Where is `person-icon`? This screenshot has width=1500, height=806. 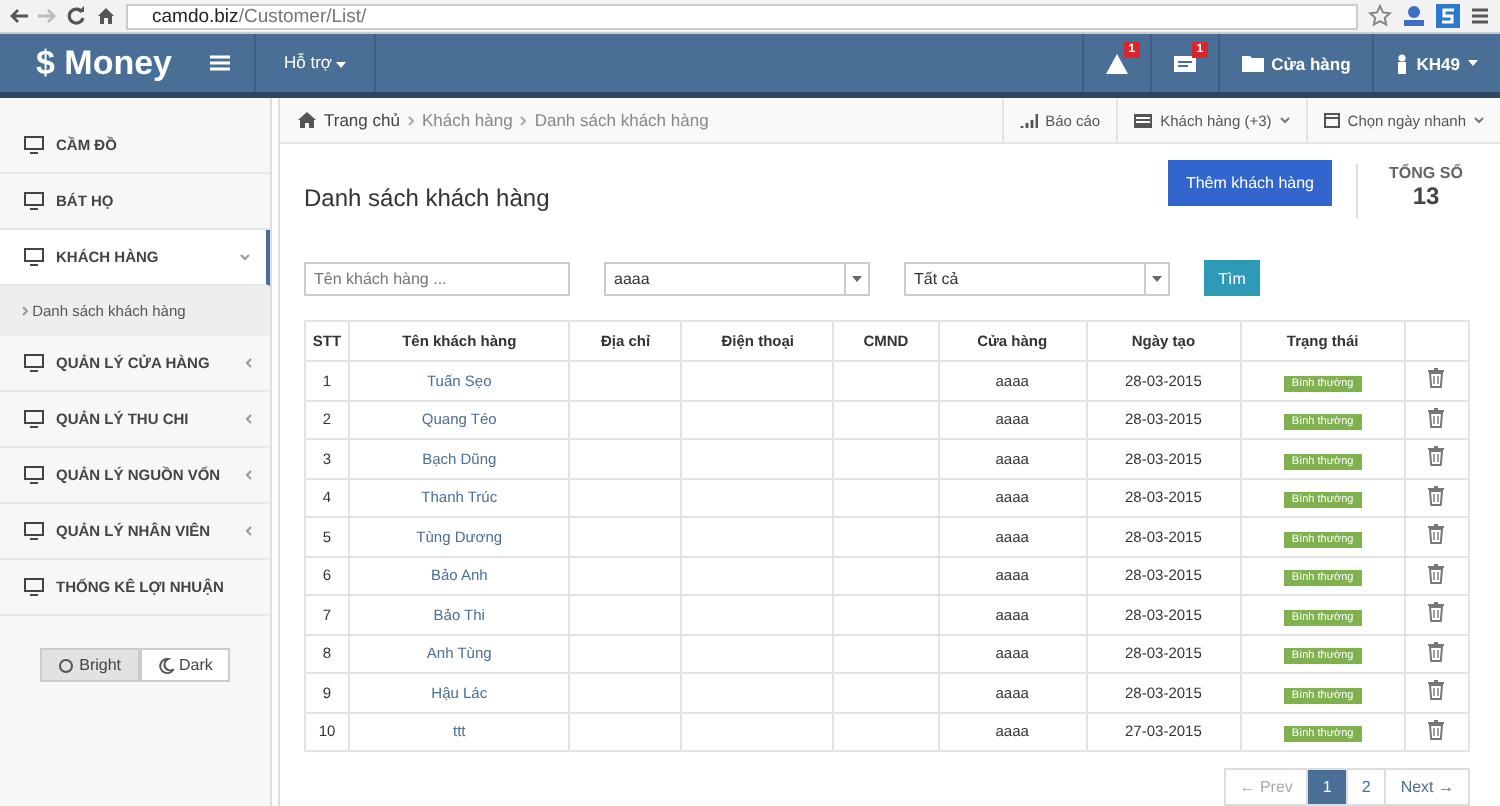
person-icon is located at coordinates (1402, 63).